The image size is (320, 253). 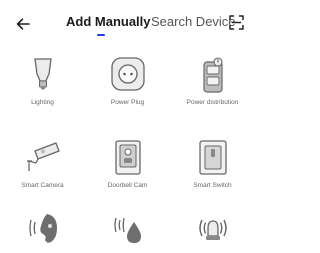 What do you see at coordinates (42, 102) in the screenshot?
I see `device-item-label: Lighting` at bounding box center [42, 102].